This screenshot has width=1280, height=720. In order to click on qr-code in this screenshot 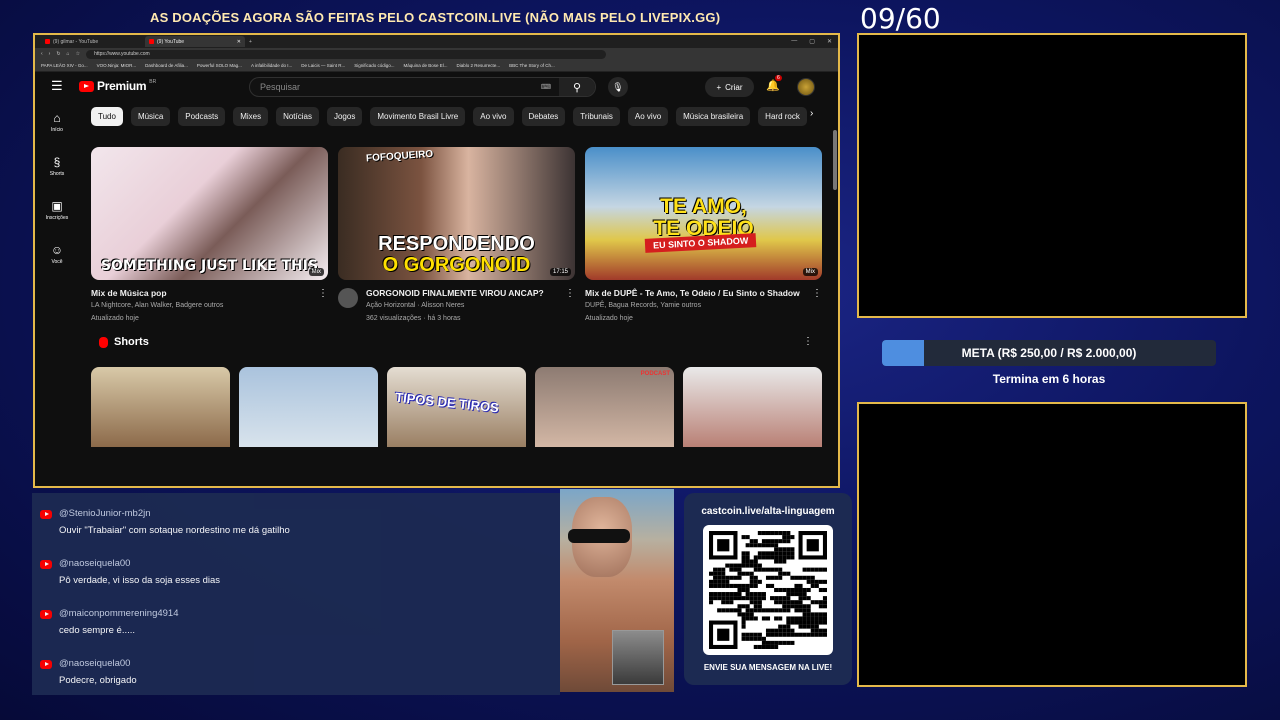, I will do `click(768, 590)`.